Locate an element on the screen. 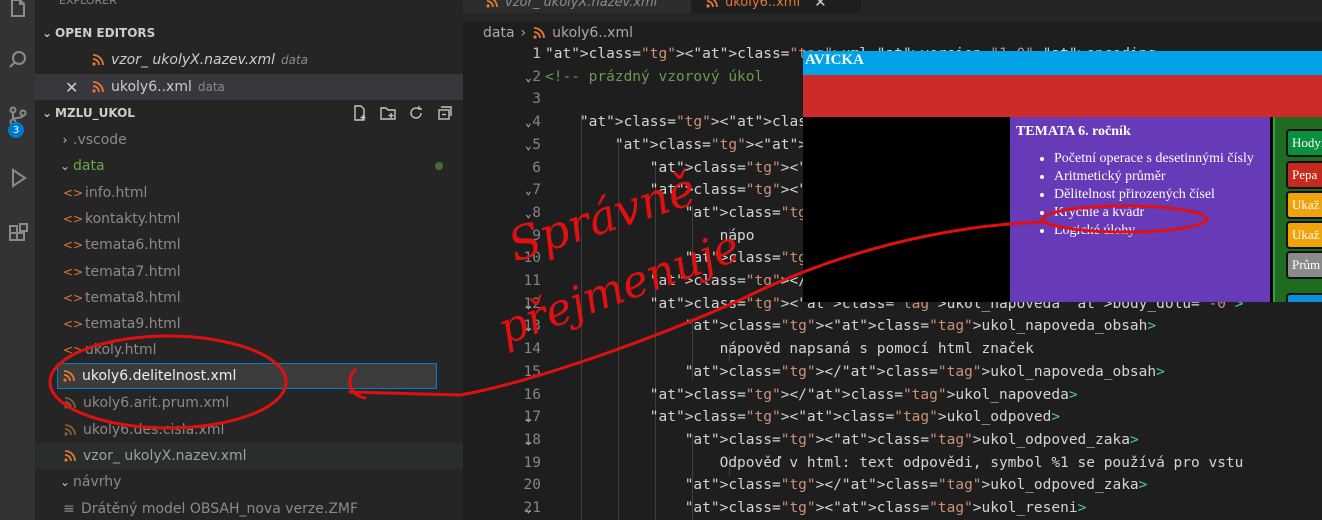 The image size is (1322, 520). preview-topics-title: TEMATA 6. ročník is located at coordinates (1073, 131).